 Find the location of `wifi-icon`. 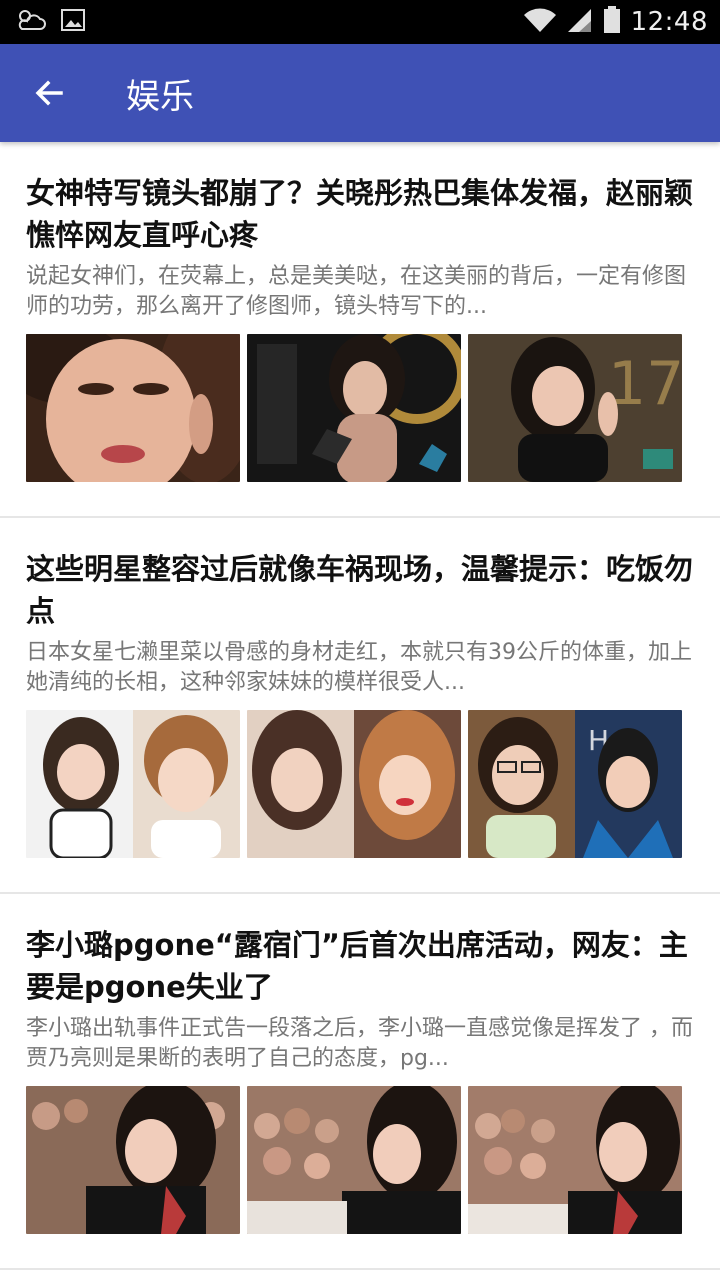

wifi-icon is located at coordinates (540, 22).